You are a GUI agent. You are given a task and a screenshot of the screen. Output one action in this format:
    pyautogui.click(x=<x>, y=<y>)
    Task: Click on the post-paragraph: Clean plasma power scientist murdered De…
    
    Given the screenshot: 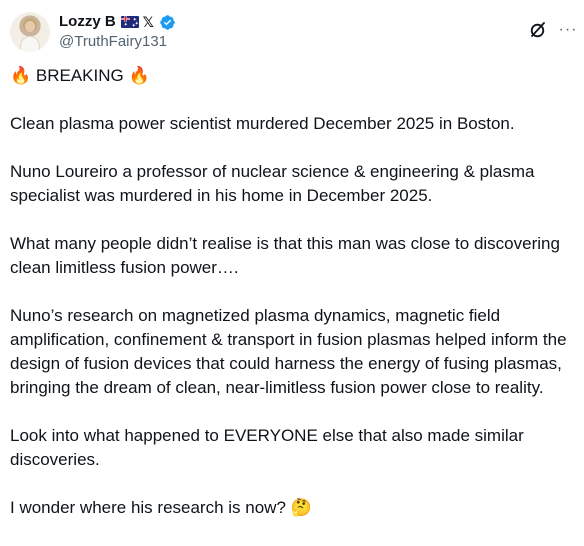 What is the action you would take?
    pyautogui.click(x=262, y=123)
    